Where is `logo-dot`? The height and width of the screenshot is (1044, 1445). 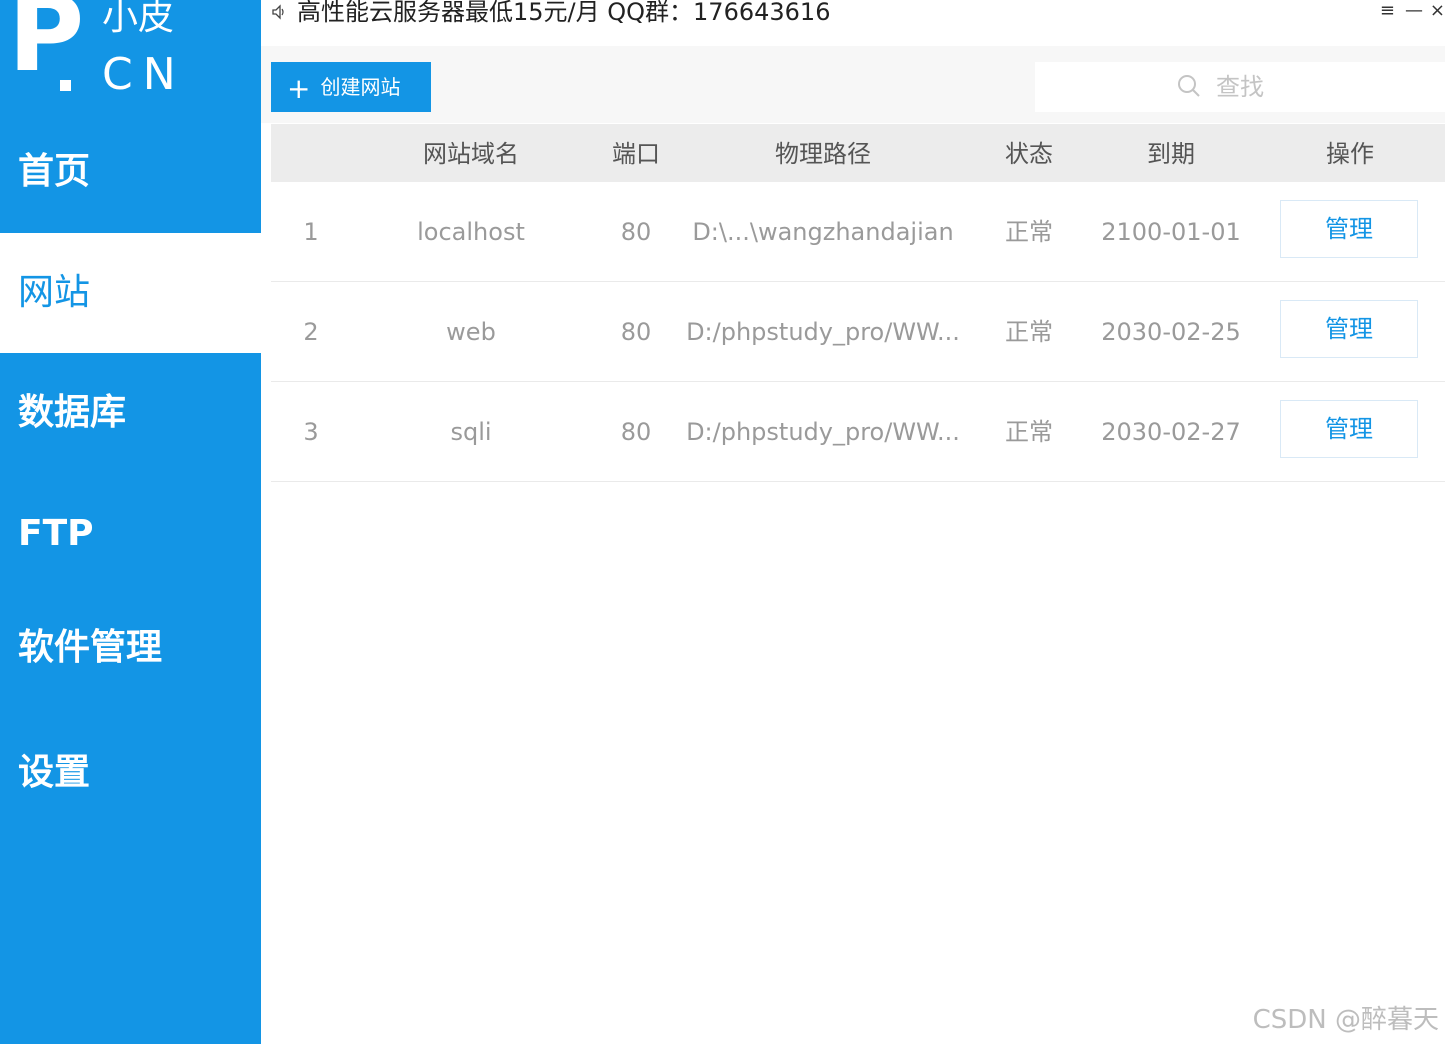 logo-dot is located at coordinates (65, 85).